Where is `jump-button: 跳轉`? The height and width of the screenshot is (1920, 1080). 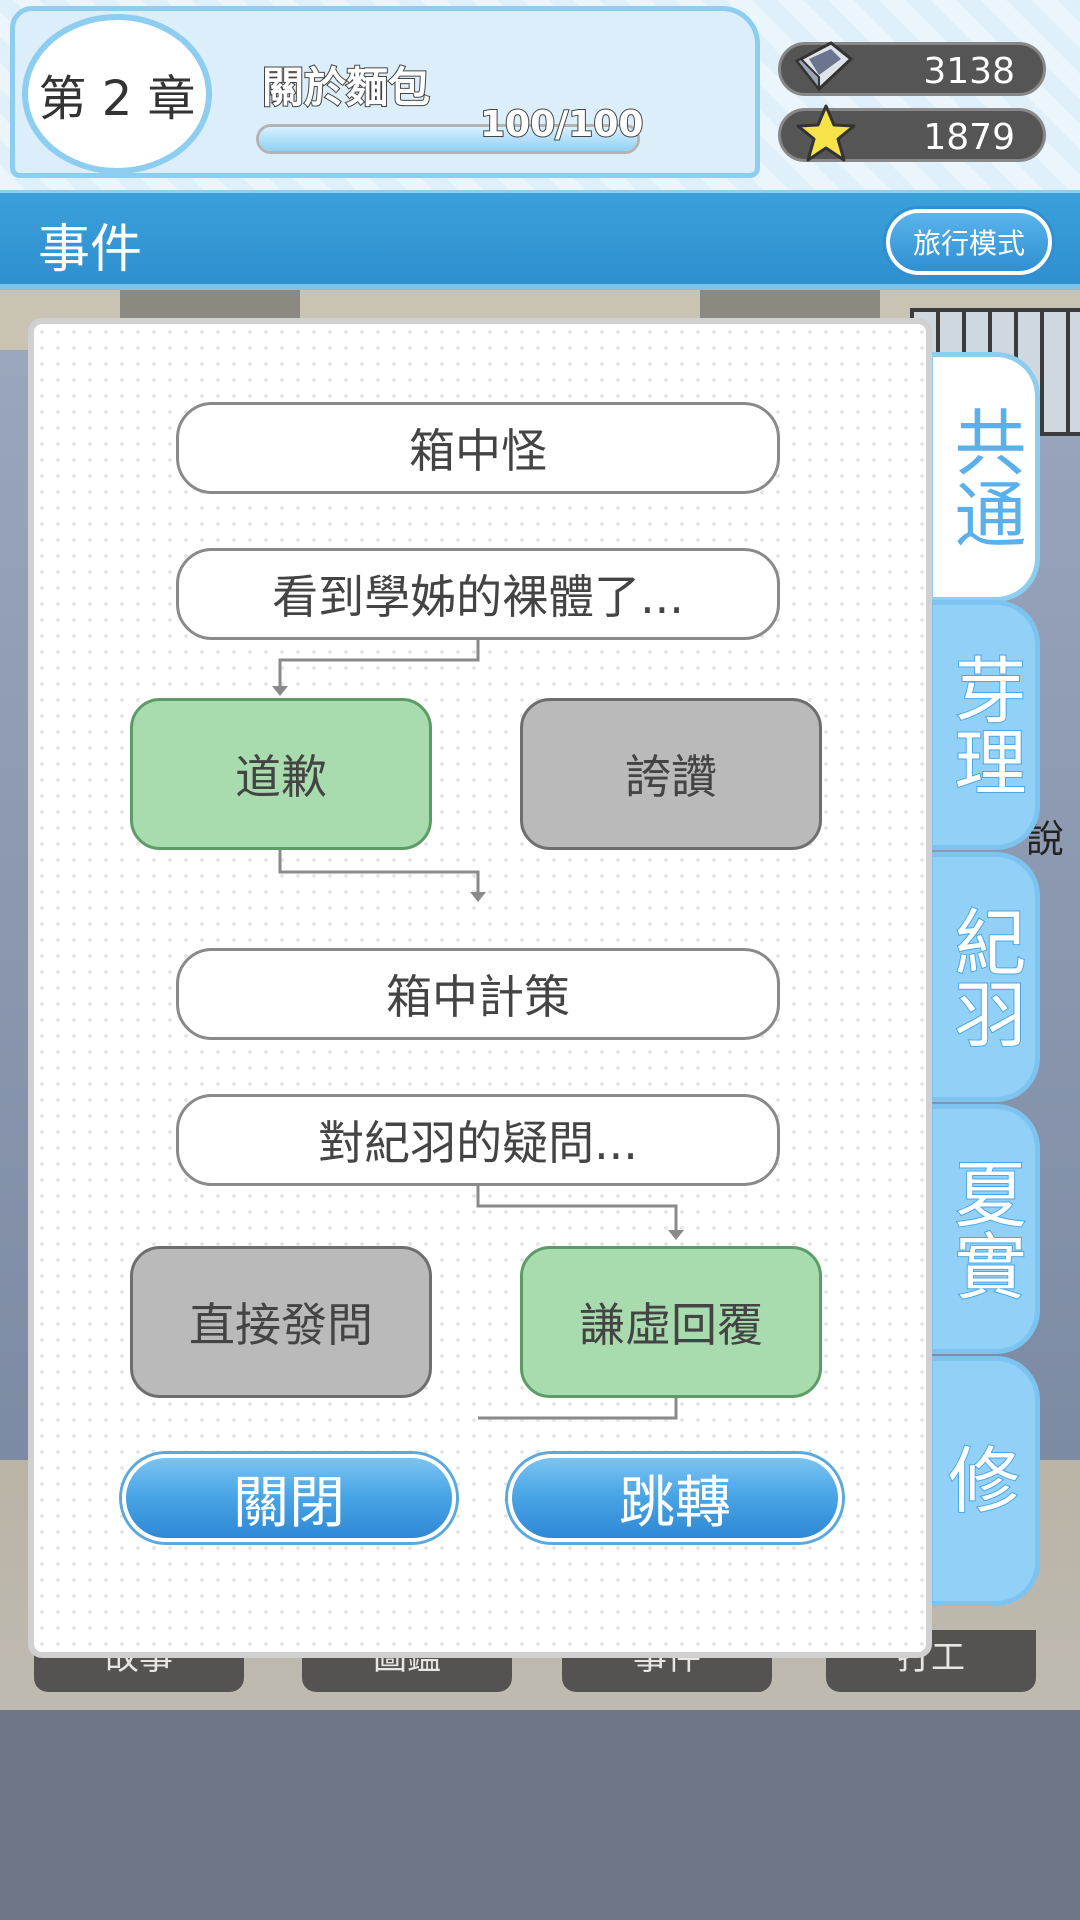
jump-button: 跳轉 is located at coordinates (675, 1498).